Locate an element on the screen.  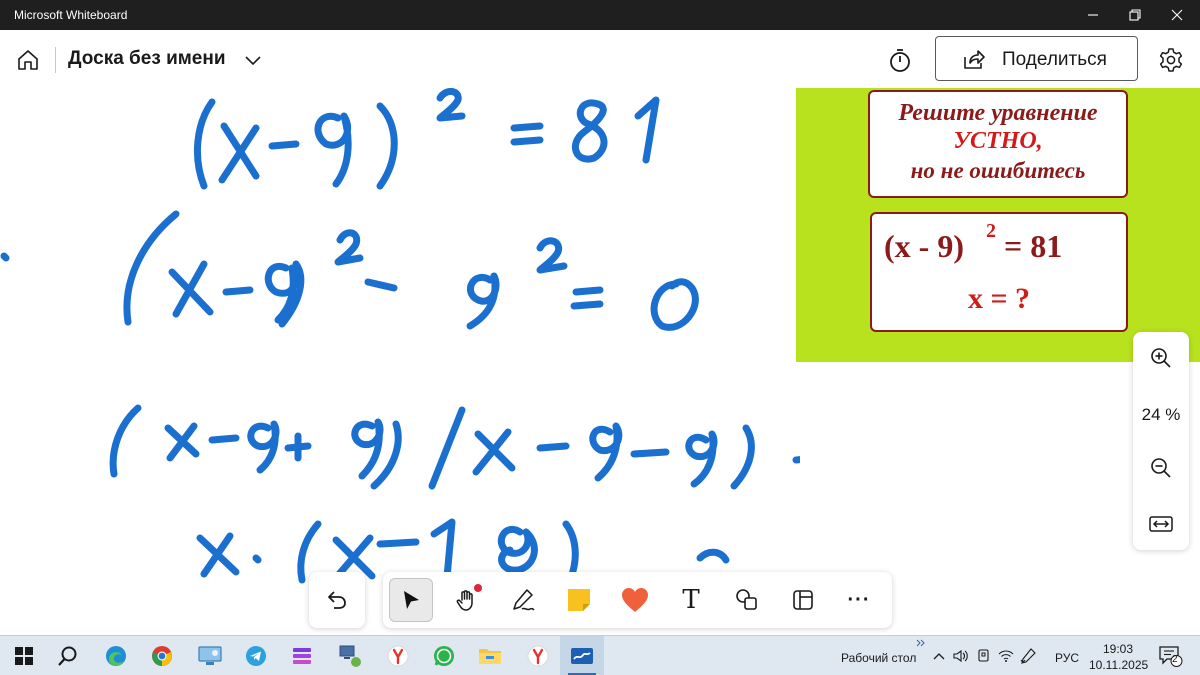
folder-icon is located at coordinates (490, 656).